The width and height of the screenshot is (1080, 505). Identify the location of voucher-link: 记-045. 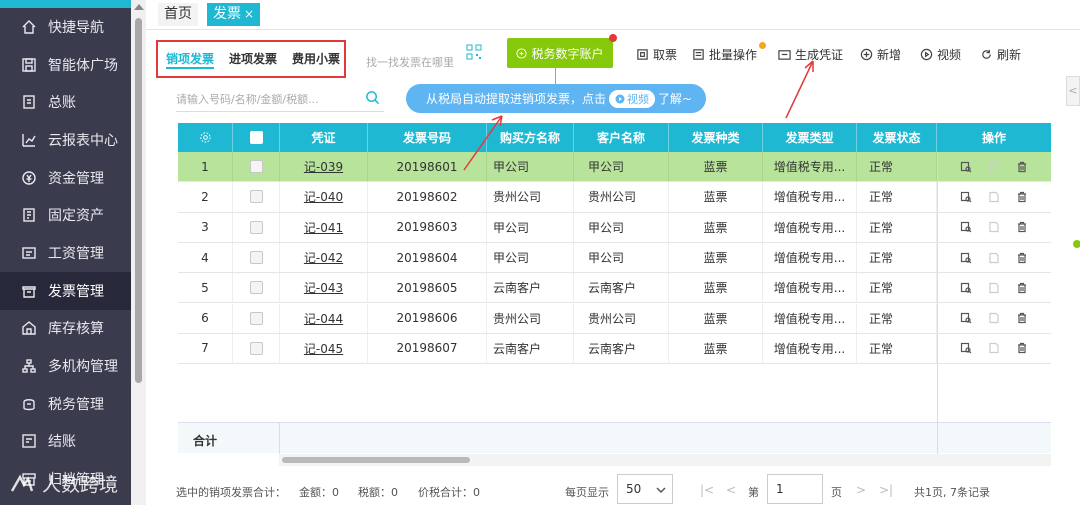
(324, 348).